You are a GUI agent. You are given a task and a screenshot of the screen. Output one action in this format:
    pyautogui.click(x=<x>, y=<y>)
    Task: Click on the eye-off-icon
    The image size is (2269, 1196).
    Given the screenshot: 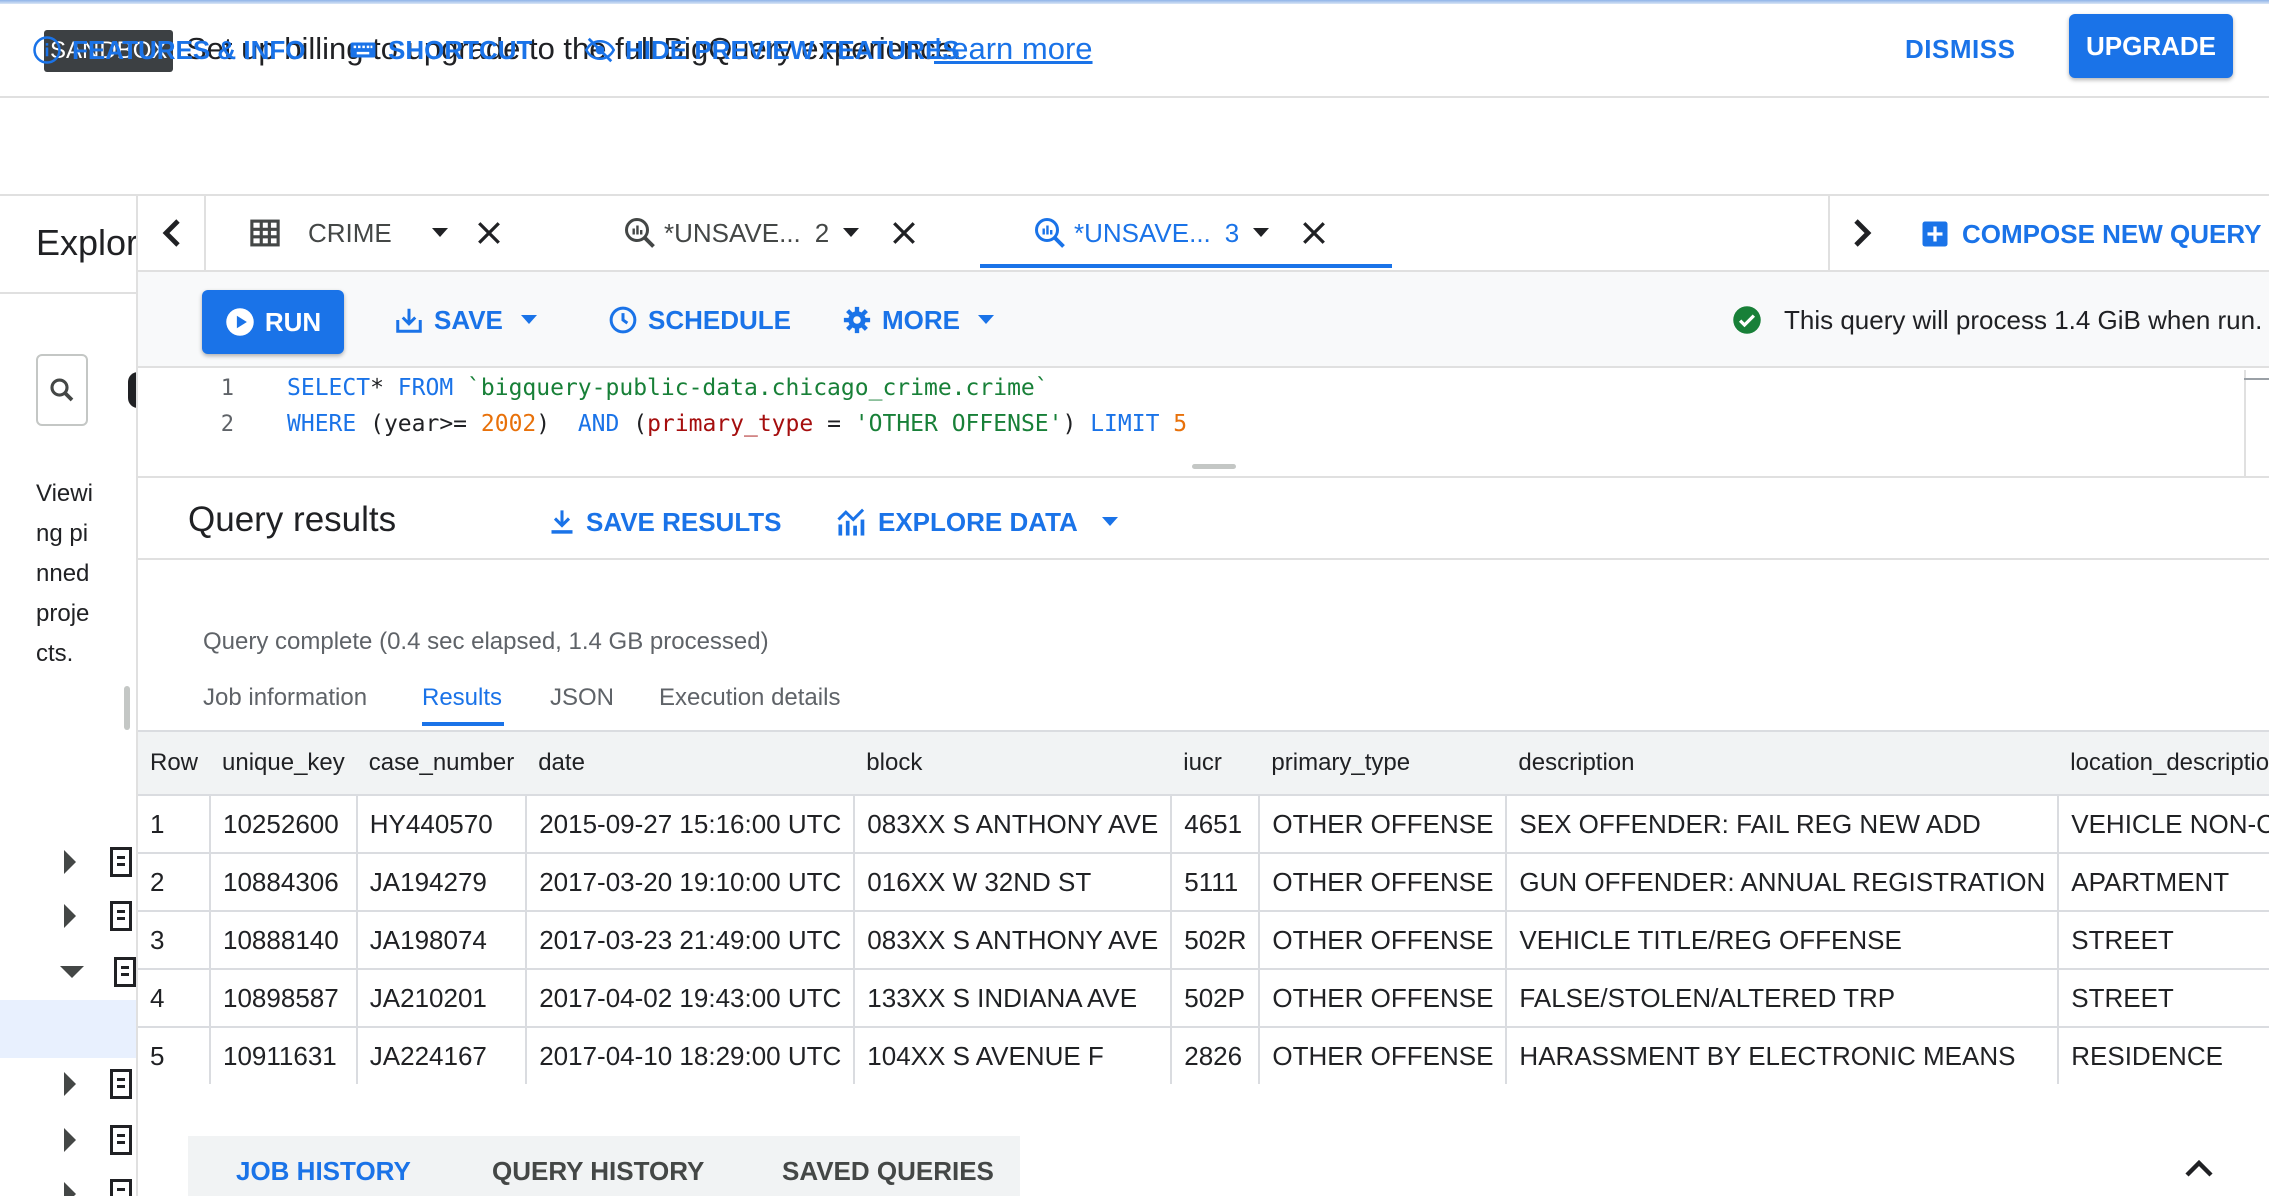 What is the action you would take?
    pyautogui.click(x=600, y=50)
    